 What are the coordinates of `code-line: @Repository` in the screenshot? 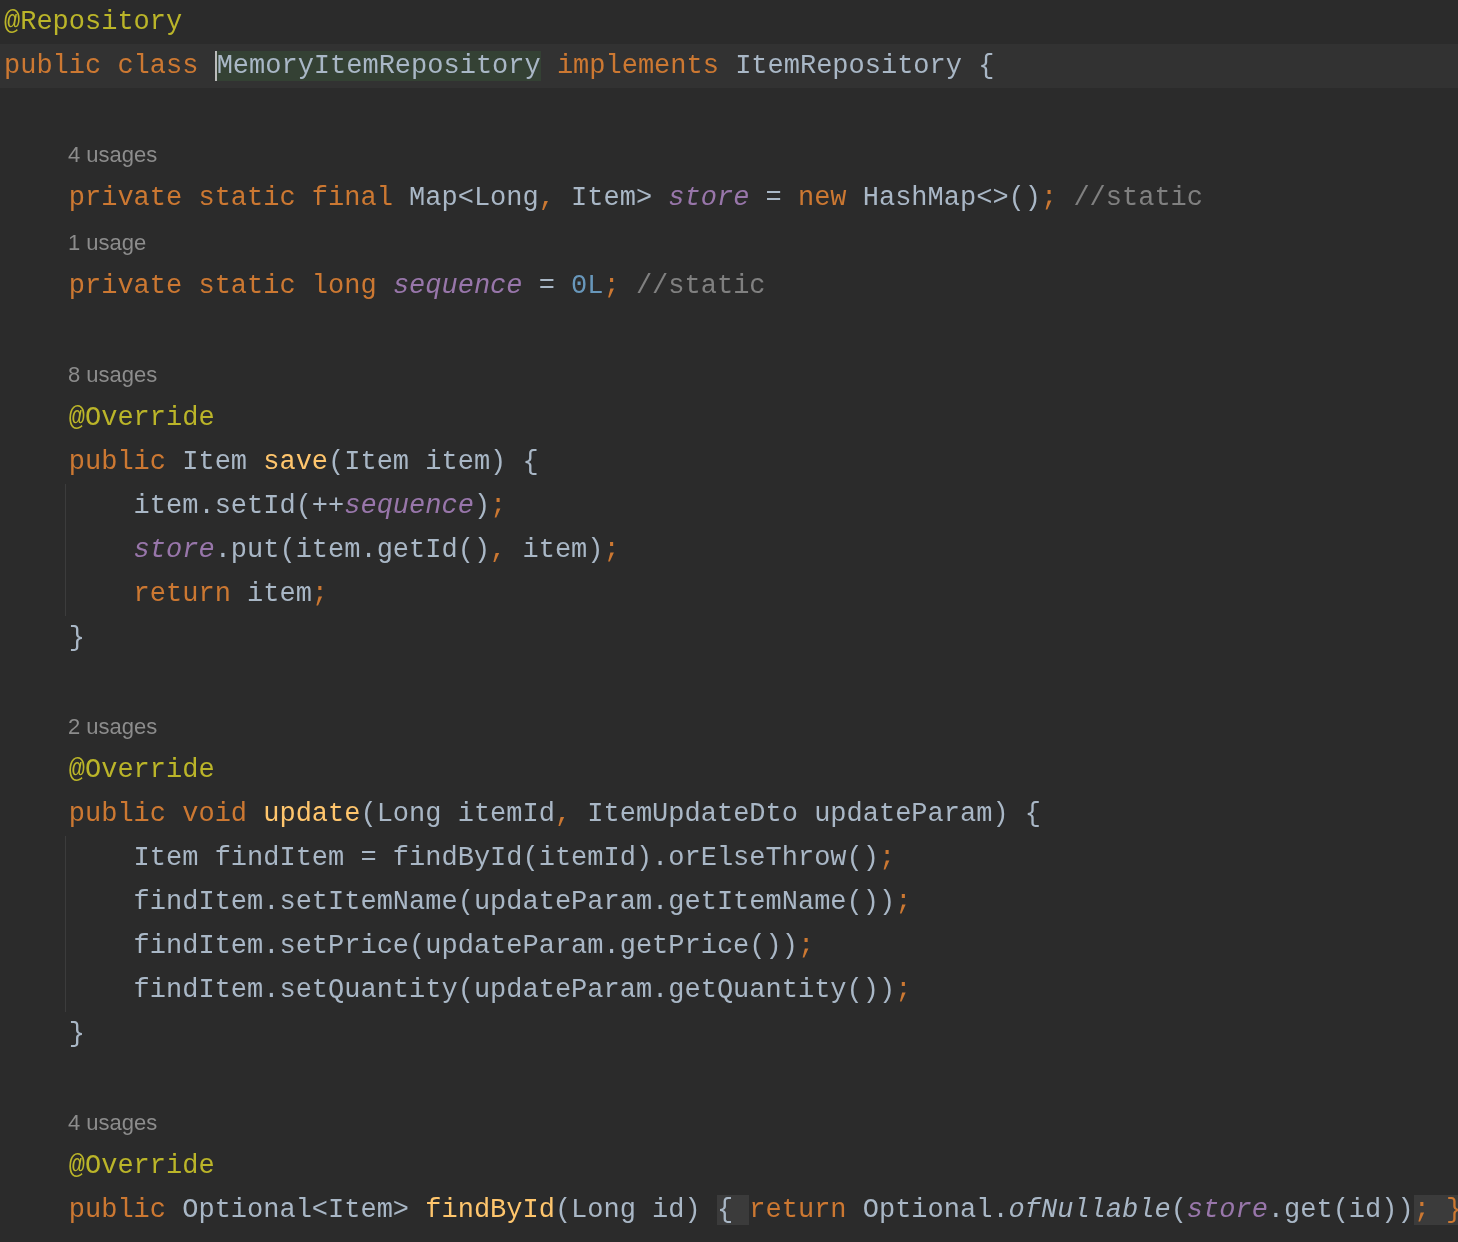 It's located at (93, 22).